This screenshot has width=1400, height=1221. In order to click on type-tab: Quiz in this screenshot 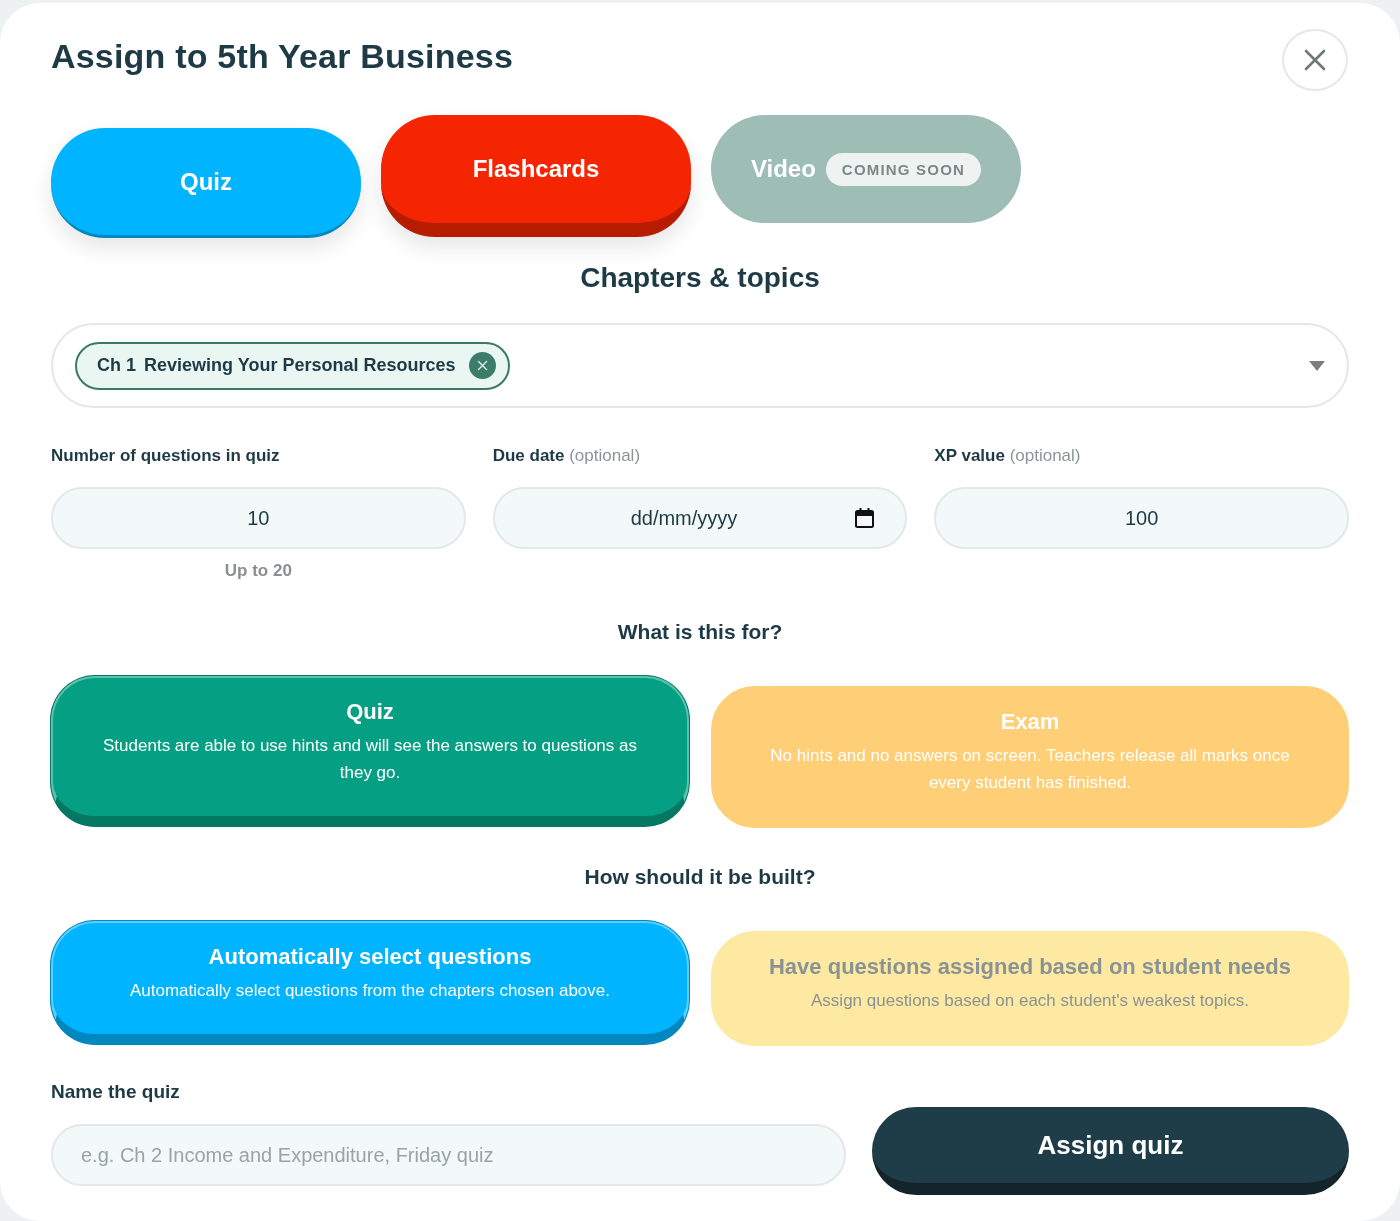, I will do `click(206, 183)`.